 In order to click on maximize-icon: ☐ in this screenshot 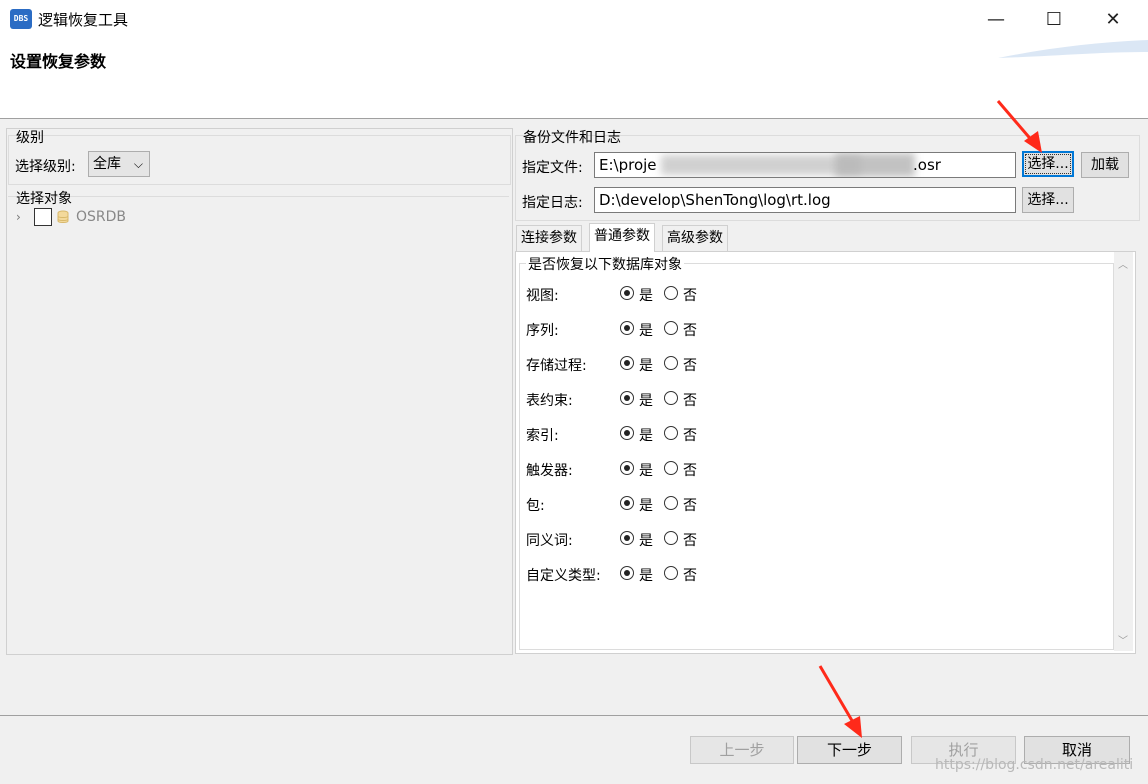, I will do `click(1054, 19)`.